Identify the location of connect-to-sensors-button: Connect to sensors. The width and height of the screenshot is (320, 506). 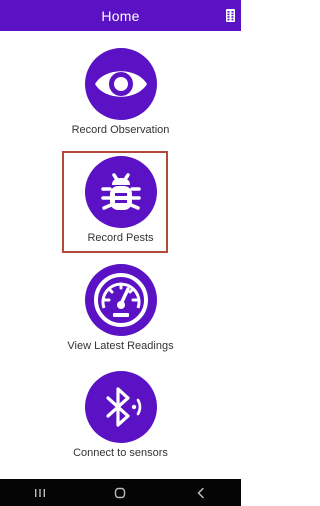
(120, 415).